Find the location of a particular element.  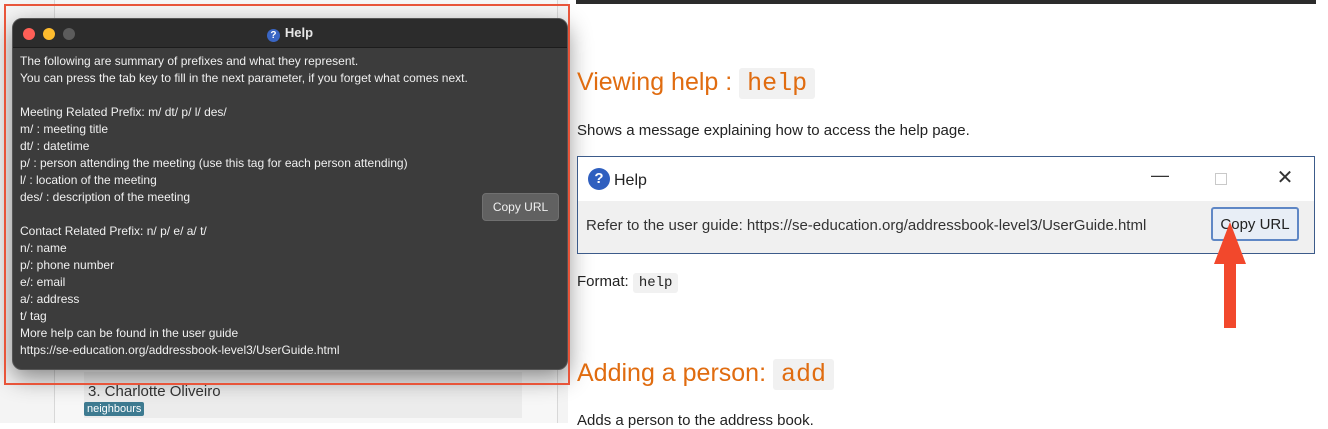

person-tag: neighbours is located at coordinates (114, 409).